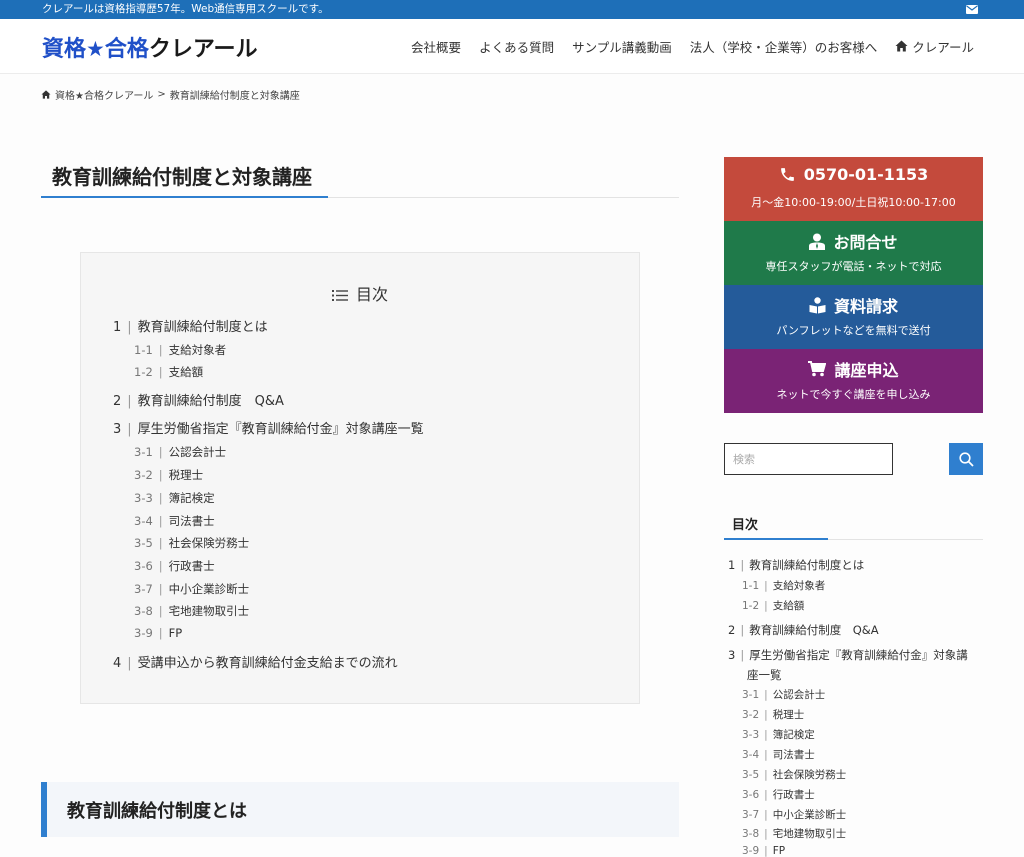 This screenshot has width=1024, height=857. I want to click on mail-icon, so click(972, 9).